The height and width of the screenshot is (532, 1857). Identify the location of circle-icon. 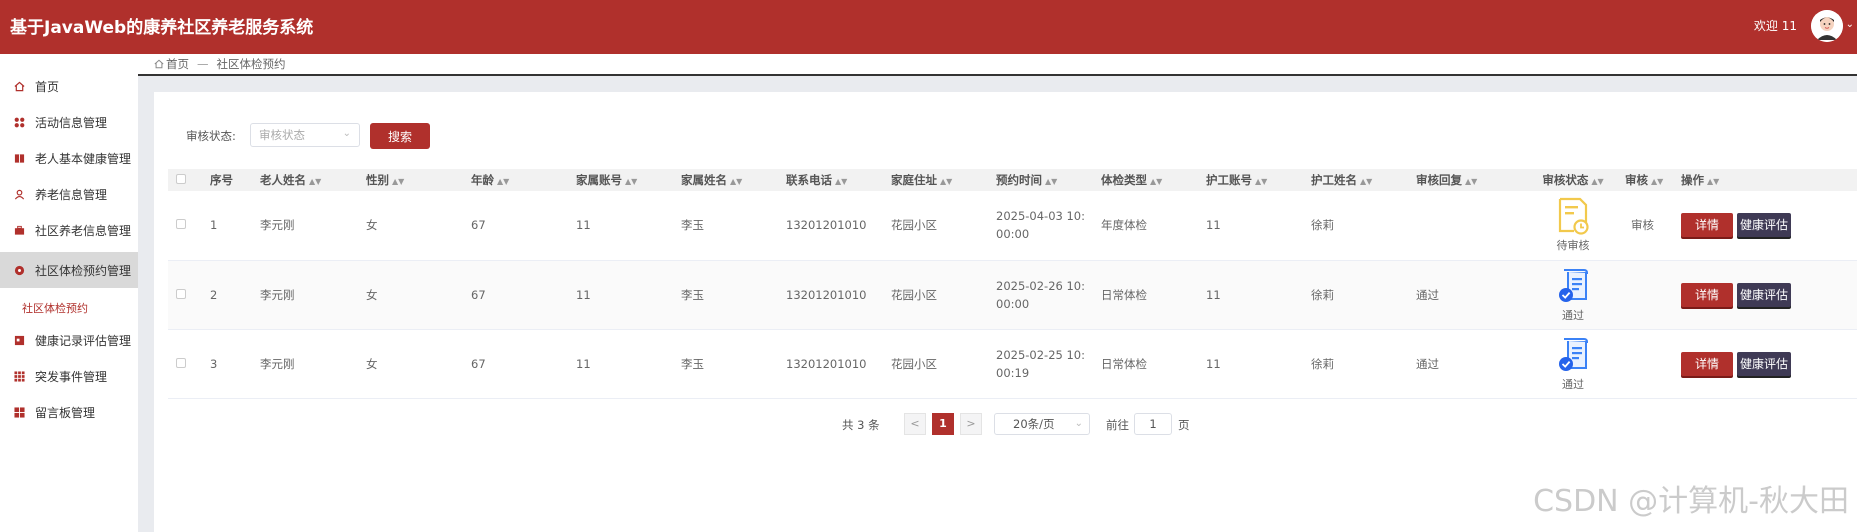
(19, 270).